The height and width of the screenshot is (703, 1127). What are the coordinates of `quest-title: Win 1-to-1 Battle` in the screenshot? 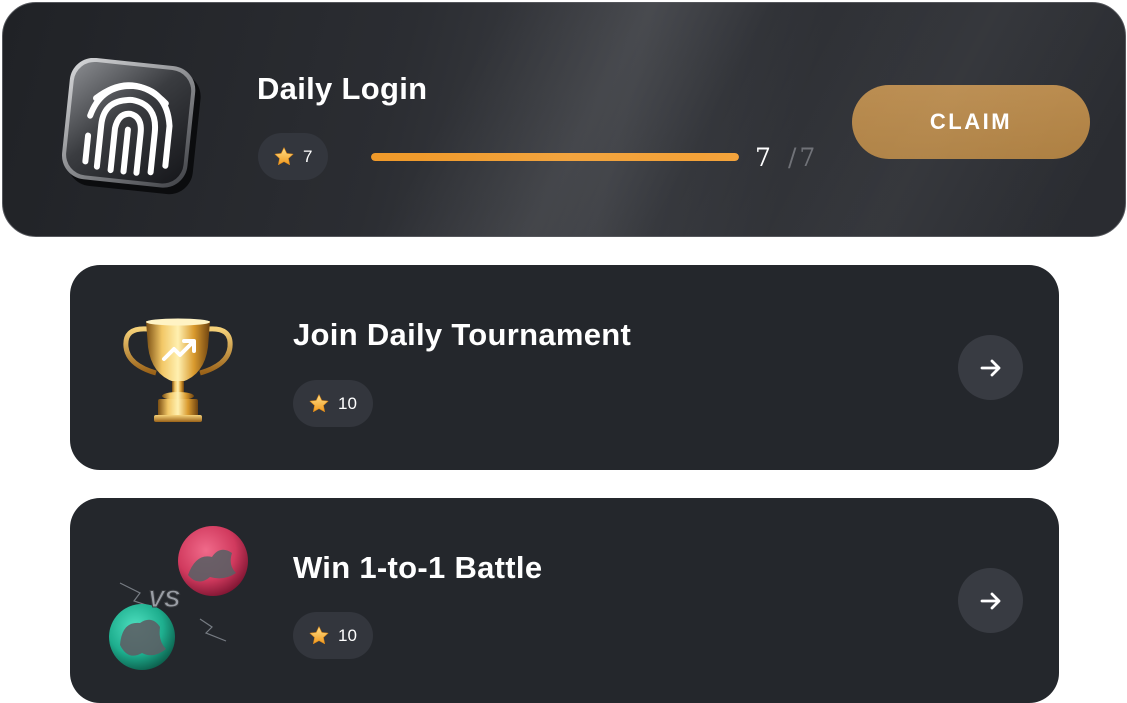 It's located at (418, 567).